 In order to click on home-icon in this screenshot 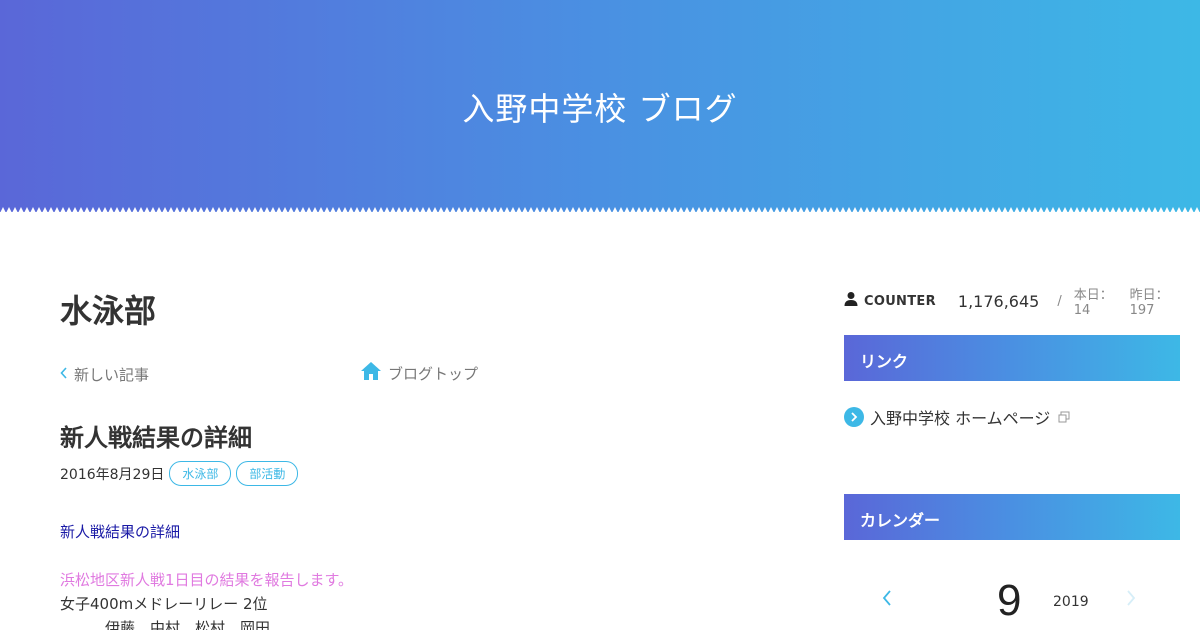, I will do `click(371, 373)`.